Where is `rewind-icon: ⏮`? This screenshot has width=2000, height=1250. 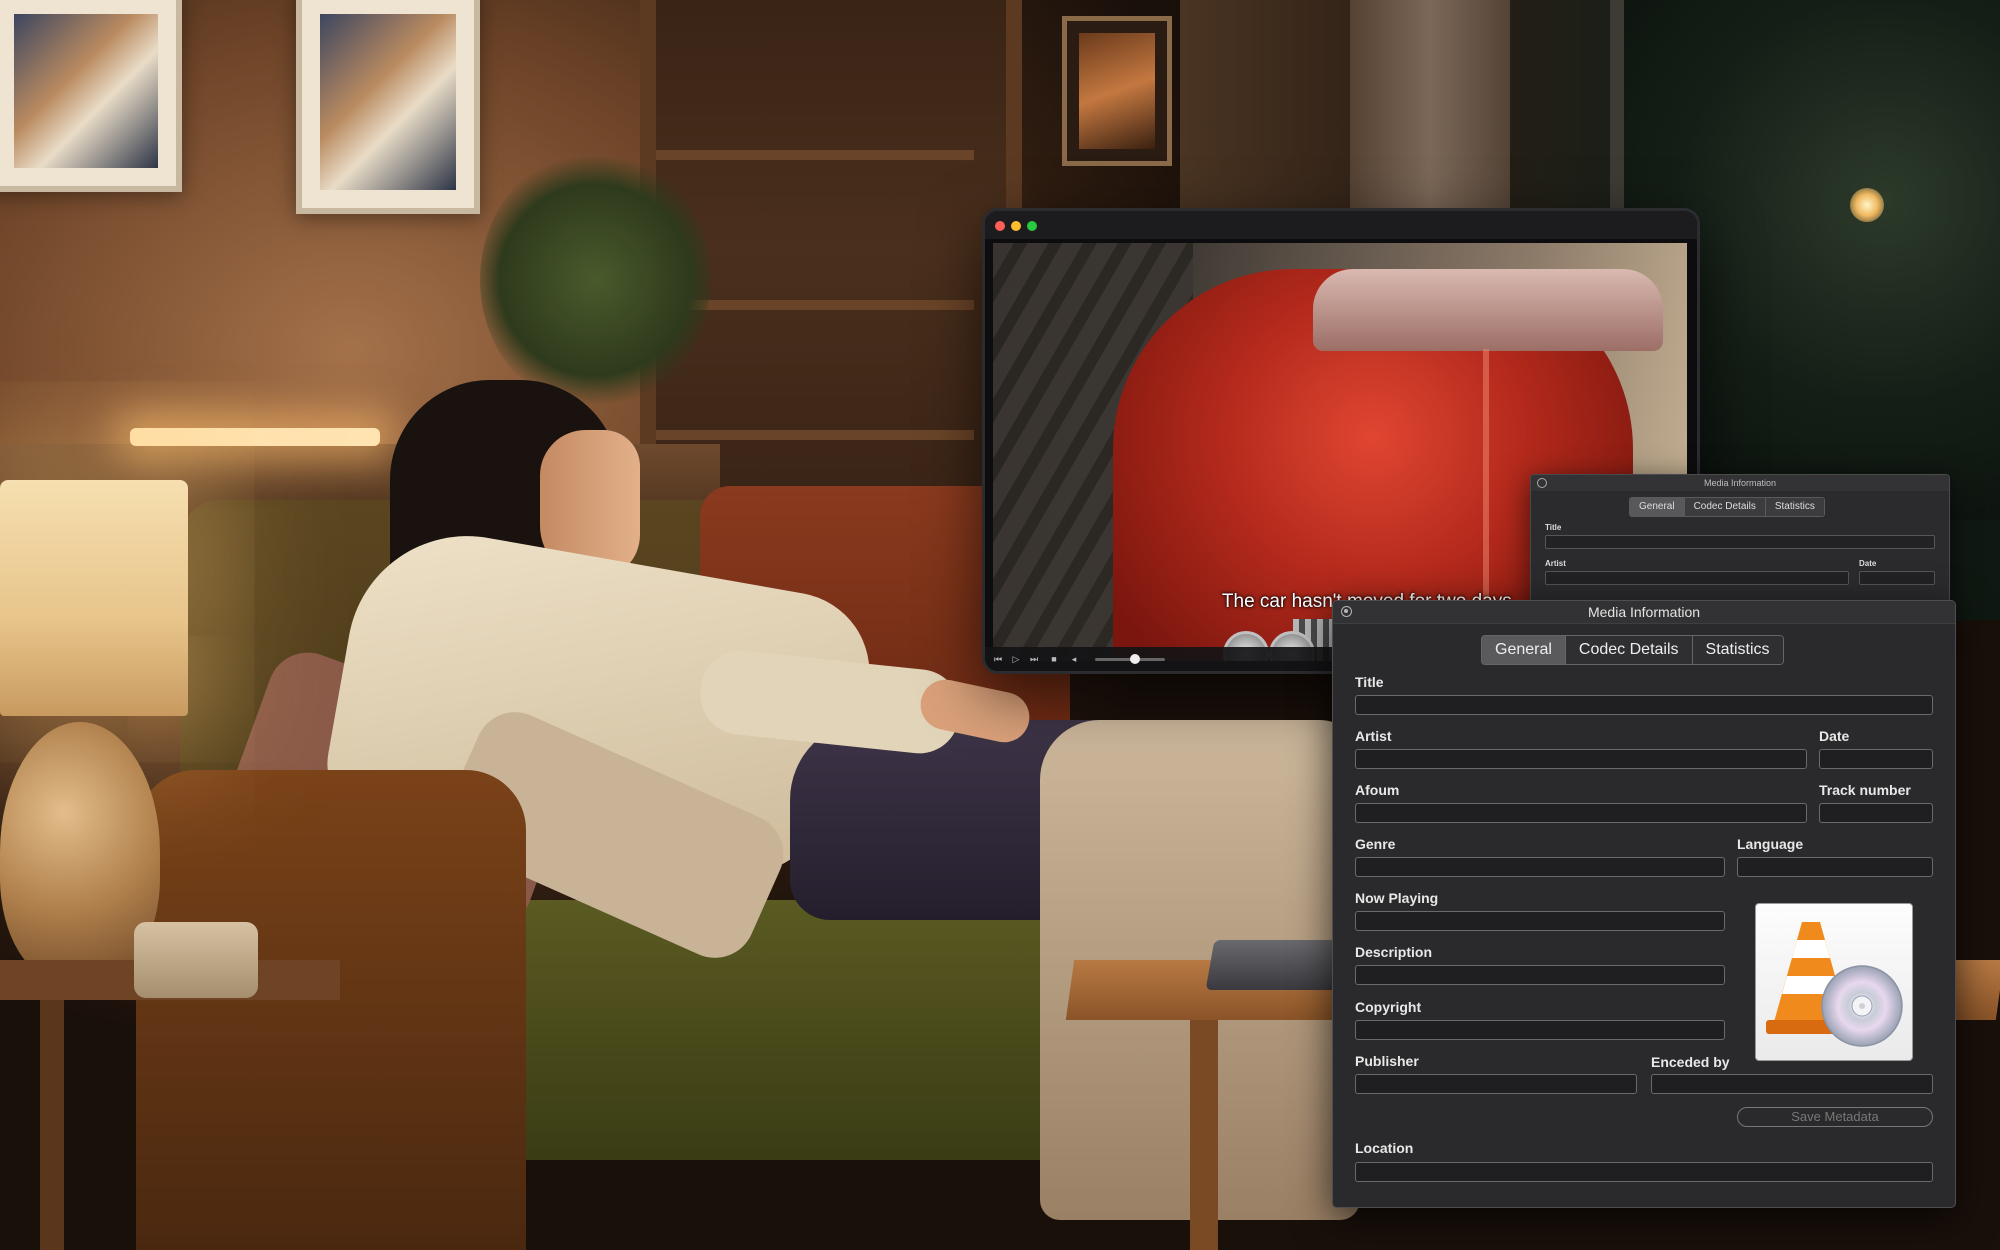 rewind-icon: ⏮ is located at coordinates (998, 659).